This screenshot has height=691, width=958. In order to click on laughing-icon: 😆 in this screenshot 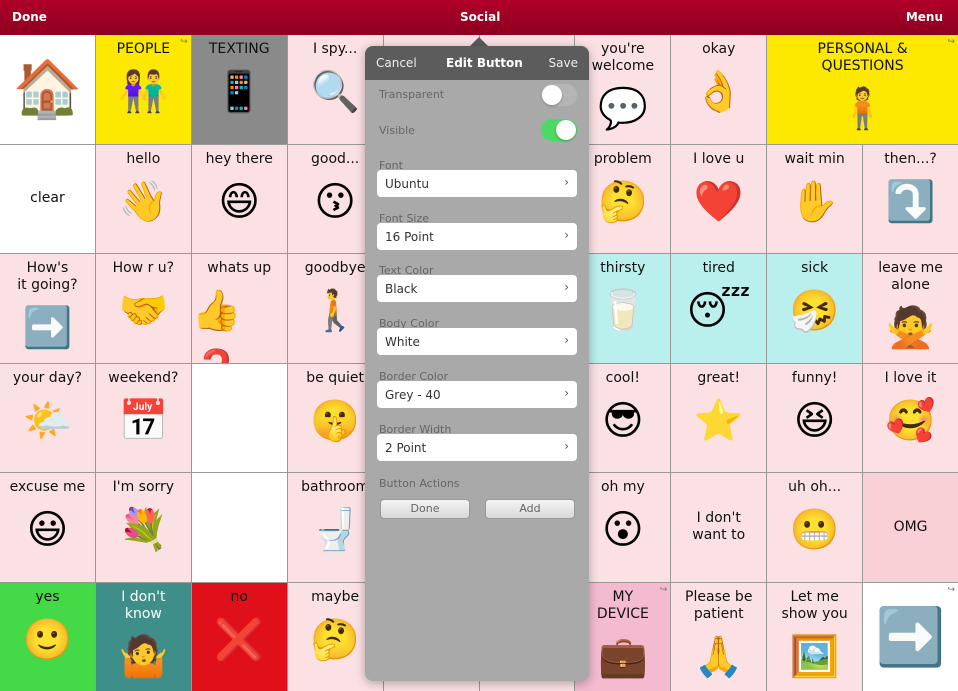, I will do `click(814, 420)`.